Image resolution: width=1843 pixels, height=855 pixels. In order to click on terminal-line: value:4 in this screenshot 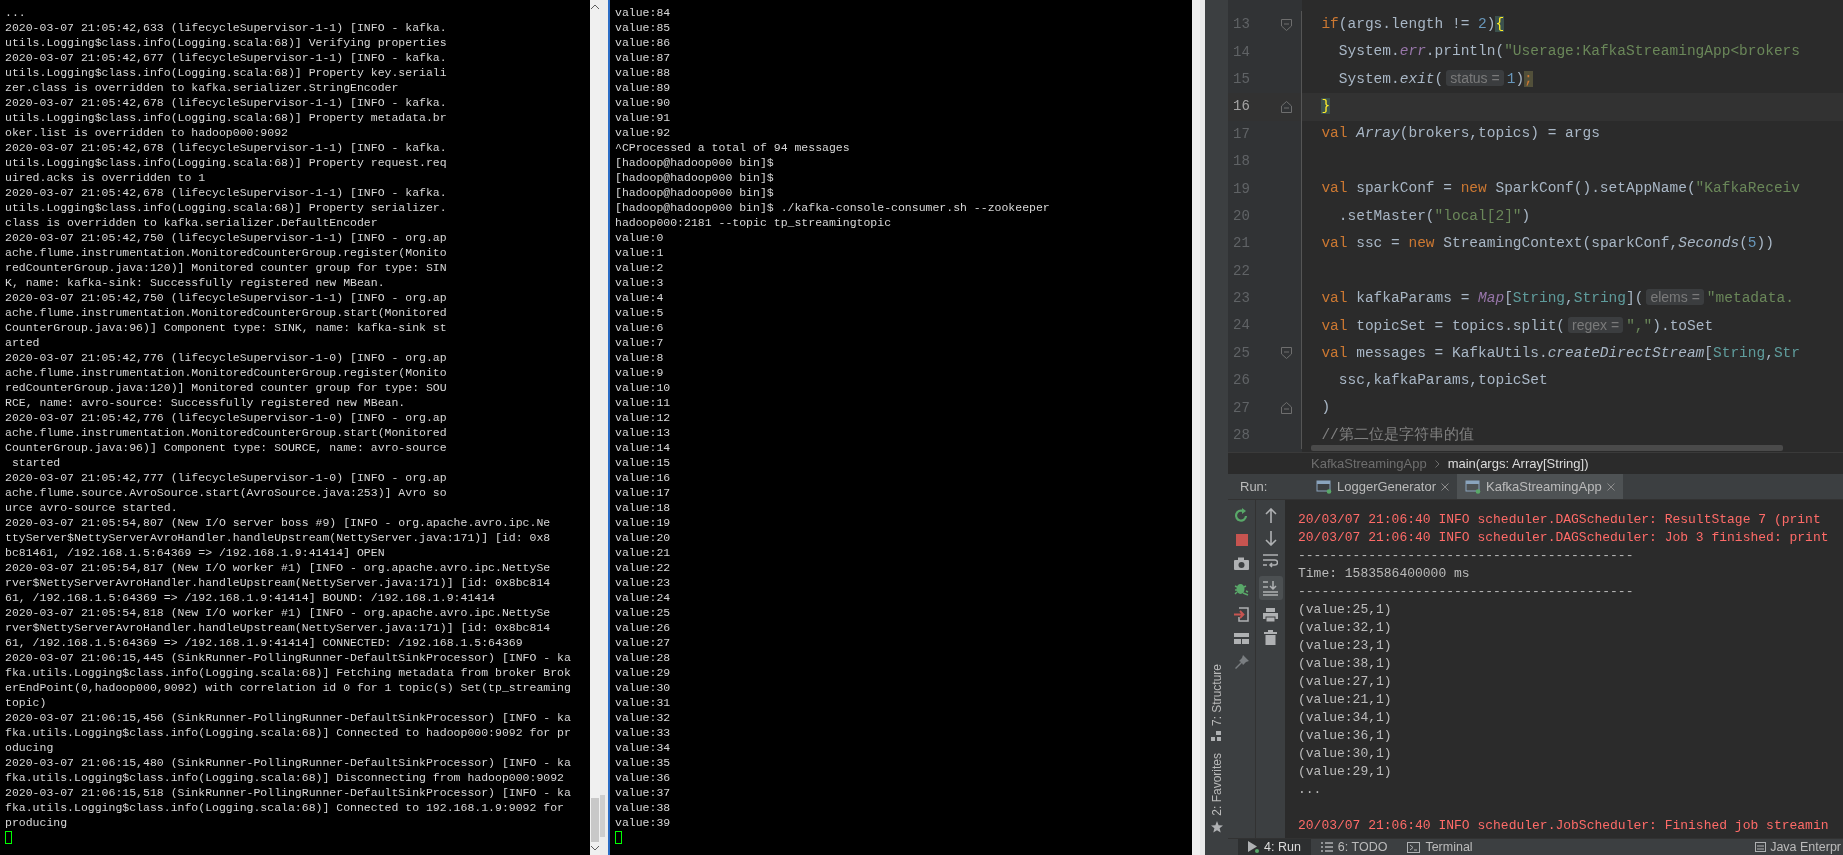, I will do `click(640, 297)`.